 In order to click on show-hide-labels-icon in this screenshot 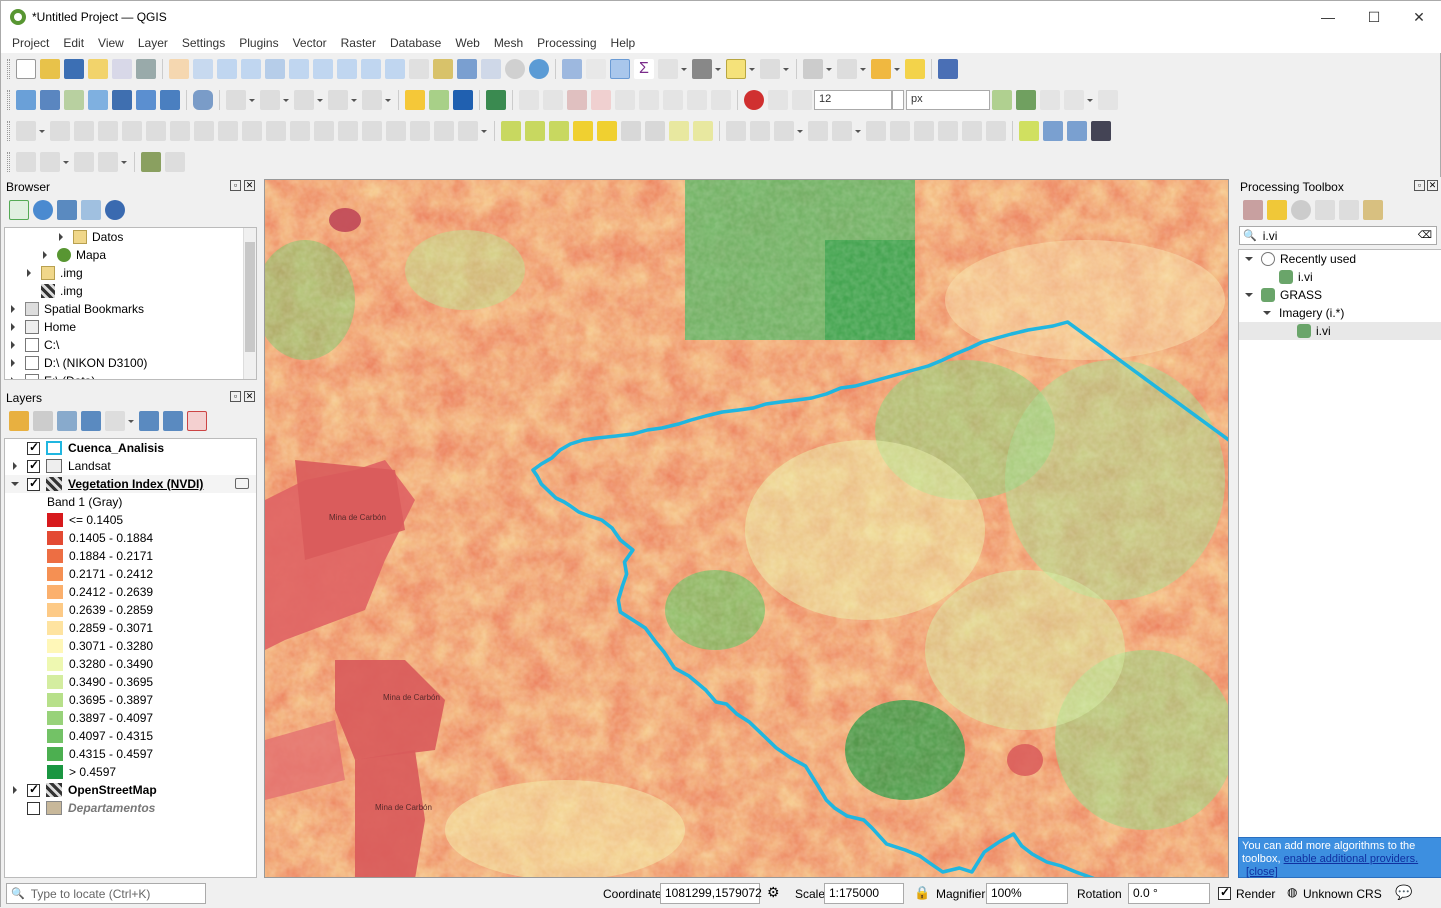, I will do `click(697, 99)`.